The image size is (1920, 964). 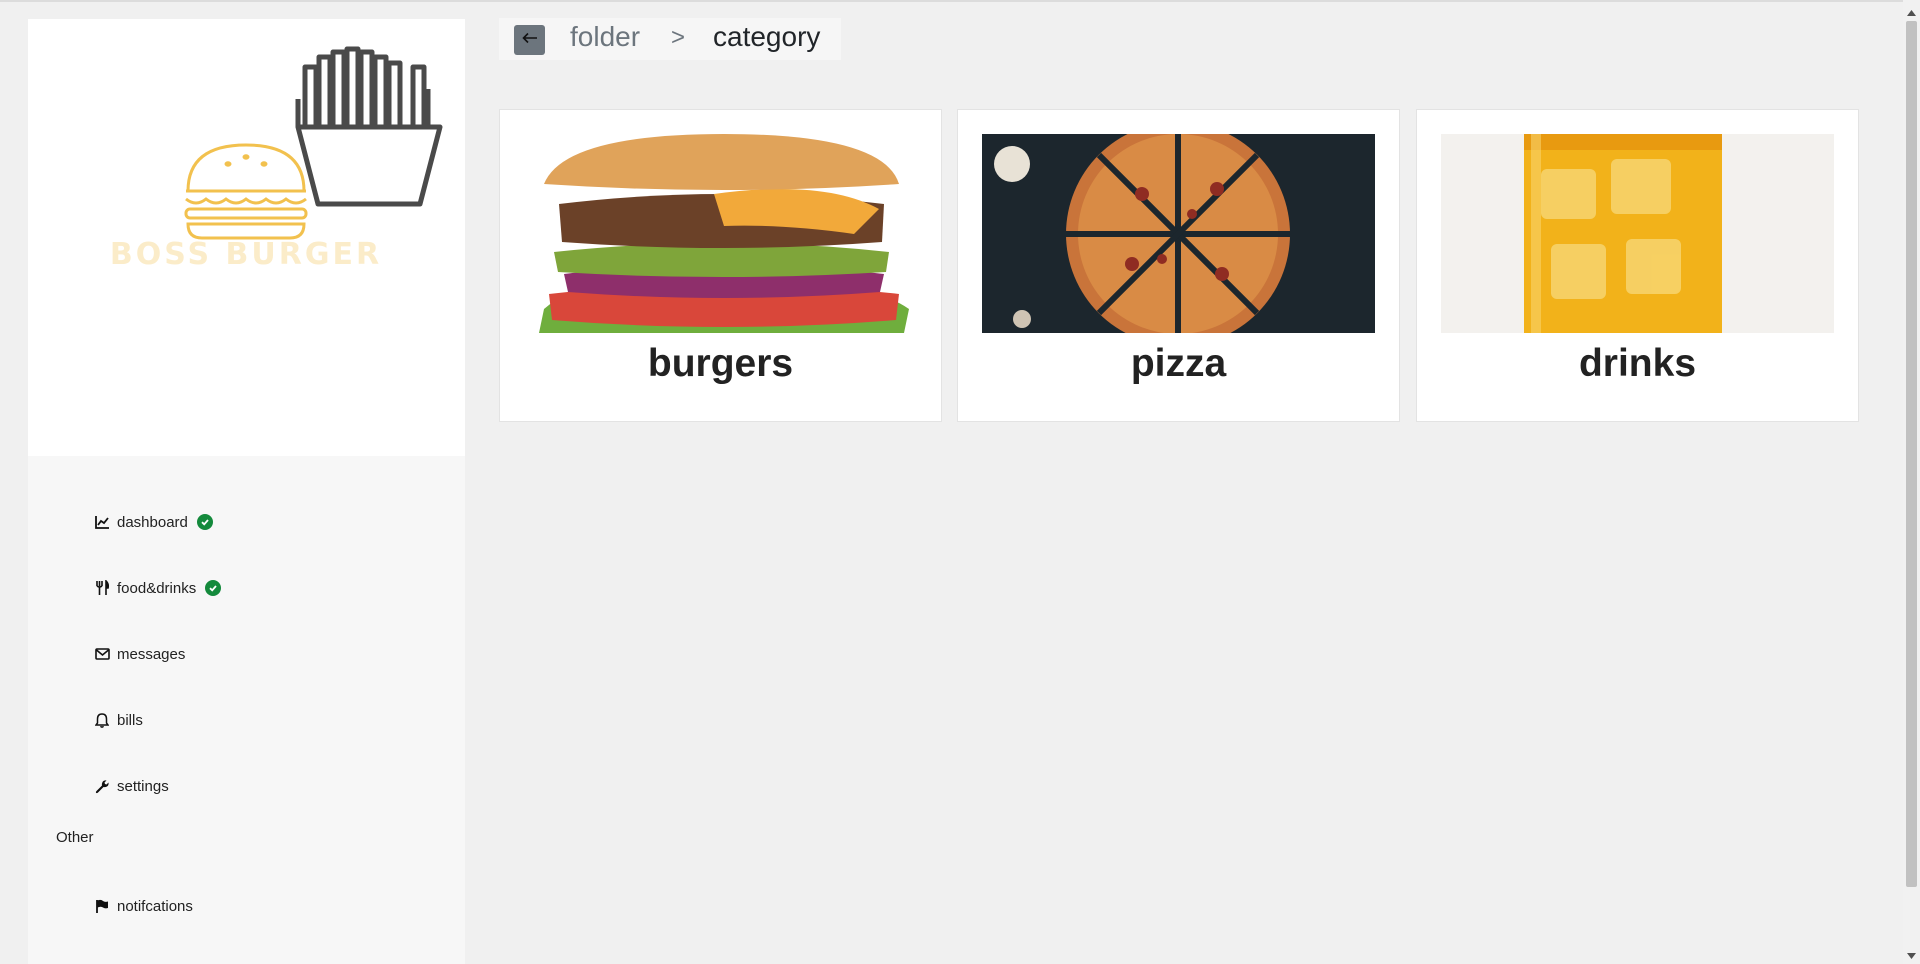 I want to click on window-top-border, so click(x=960, y=1).